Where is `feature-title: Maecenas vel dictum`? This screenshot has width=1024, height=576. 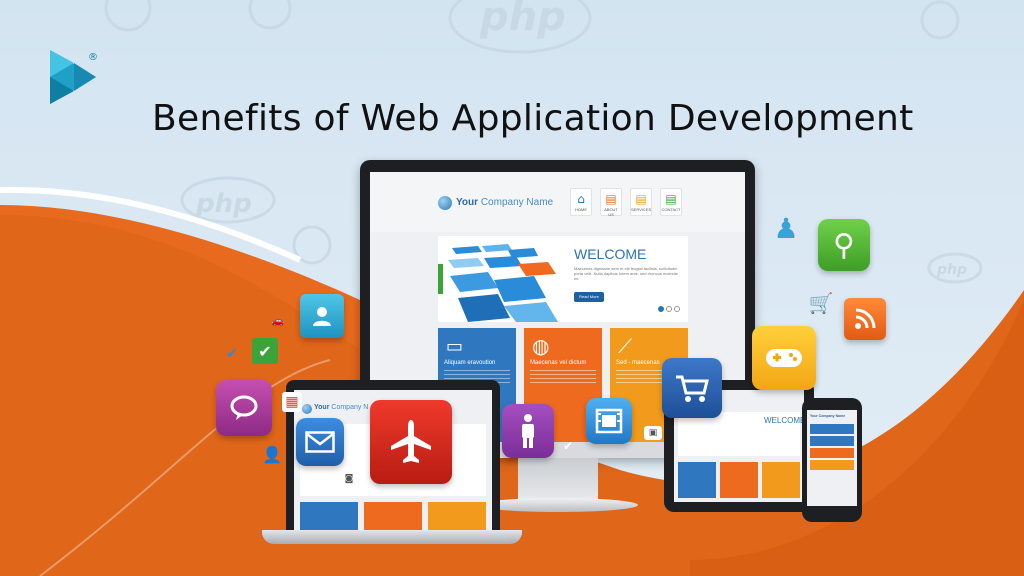
feature-title: Maecenas vel dictum is located at coordinates (558, 363).